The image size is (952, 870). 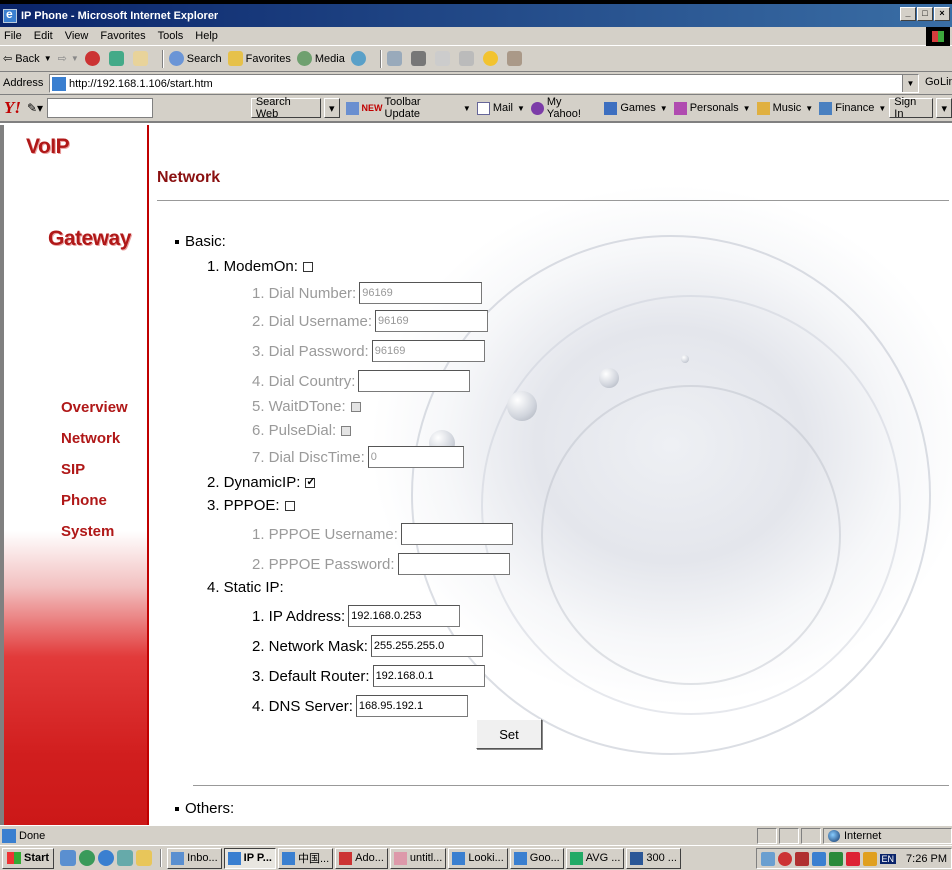 I want to click on menu-favorites: Favorites, so click(x=122, y=36).